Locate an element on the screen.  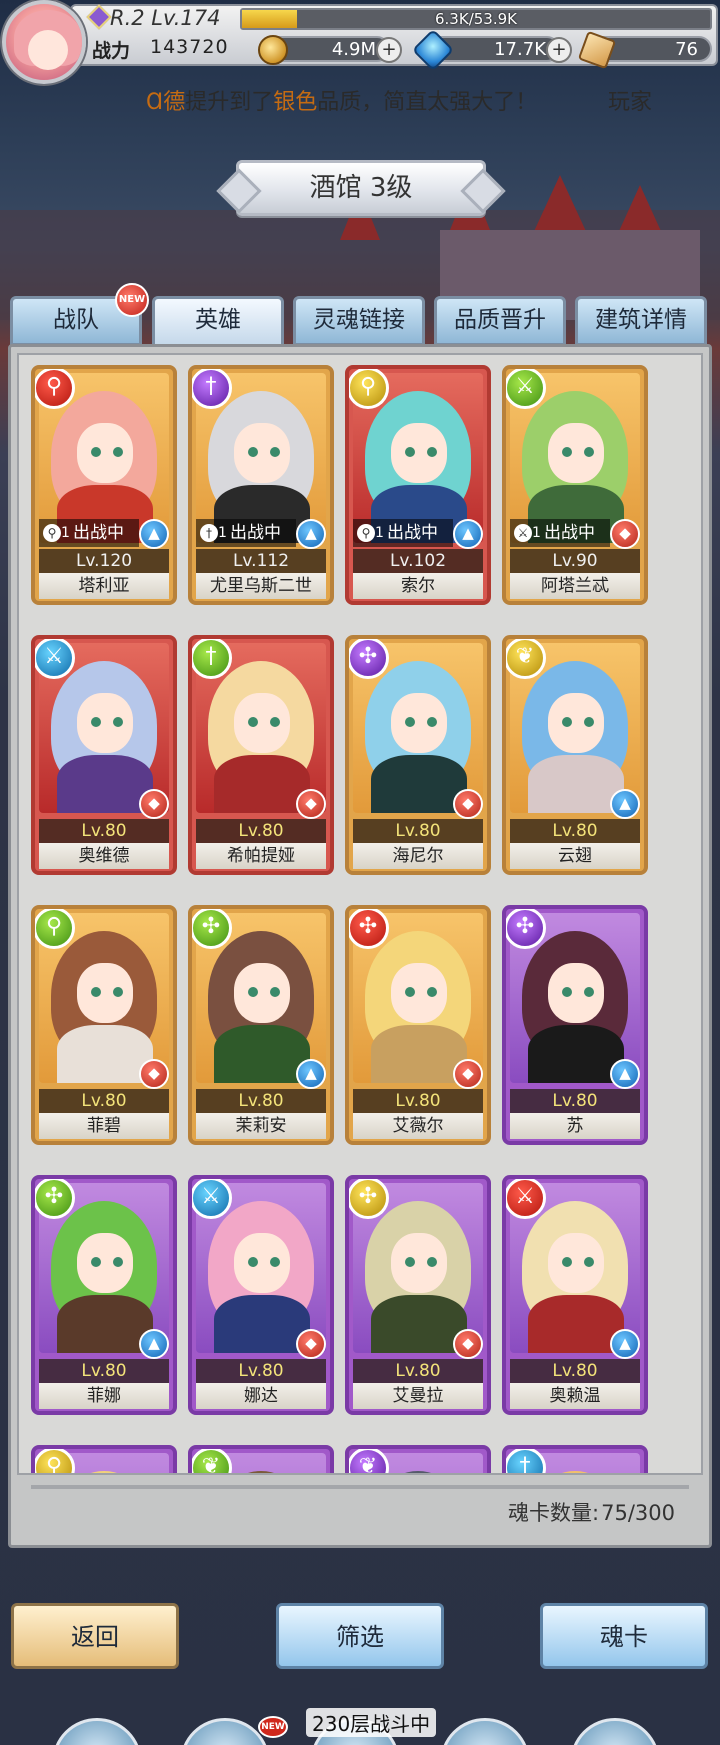
filter-button: 筛选 is located at coordinates (360, 1636).